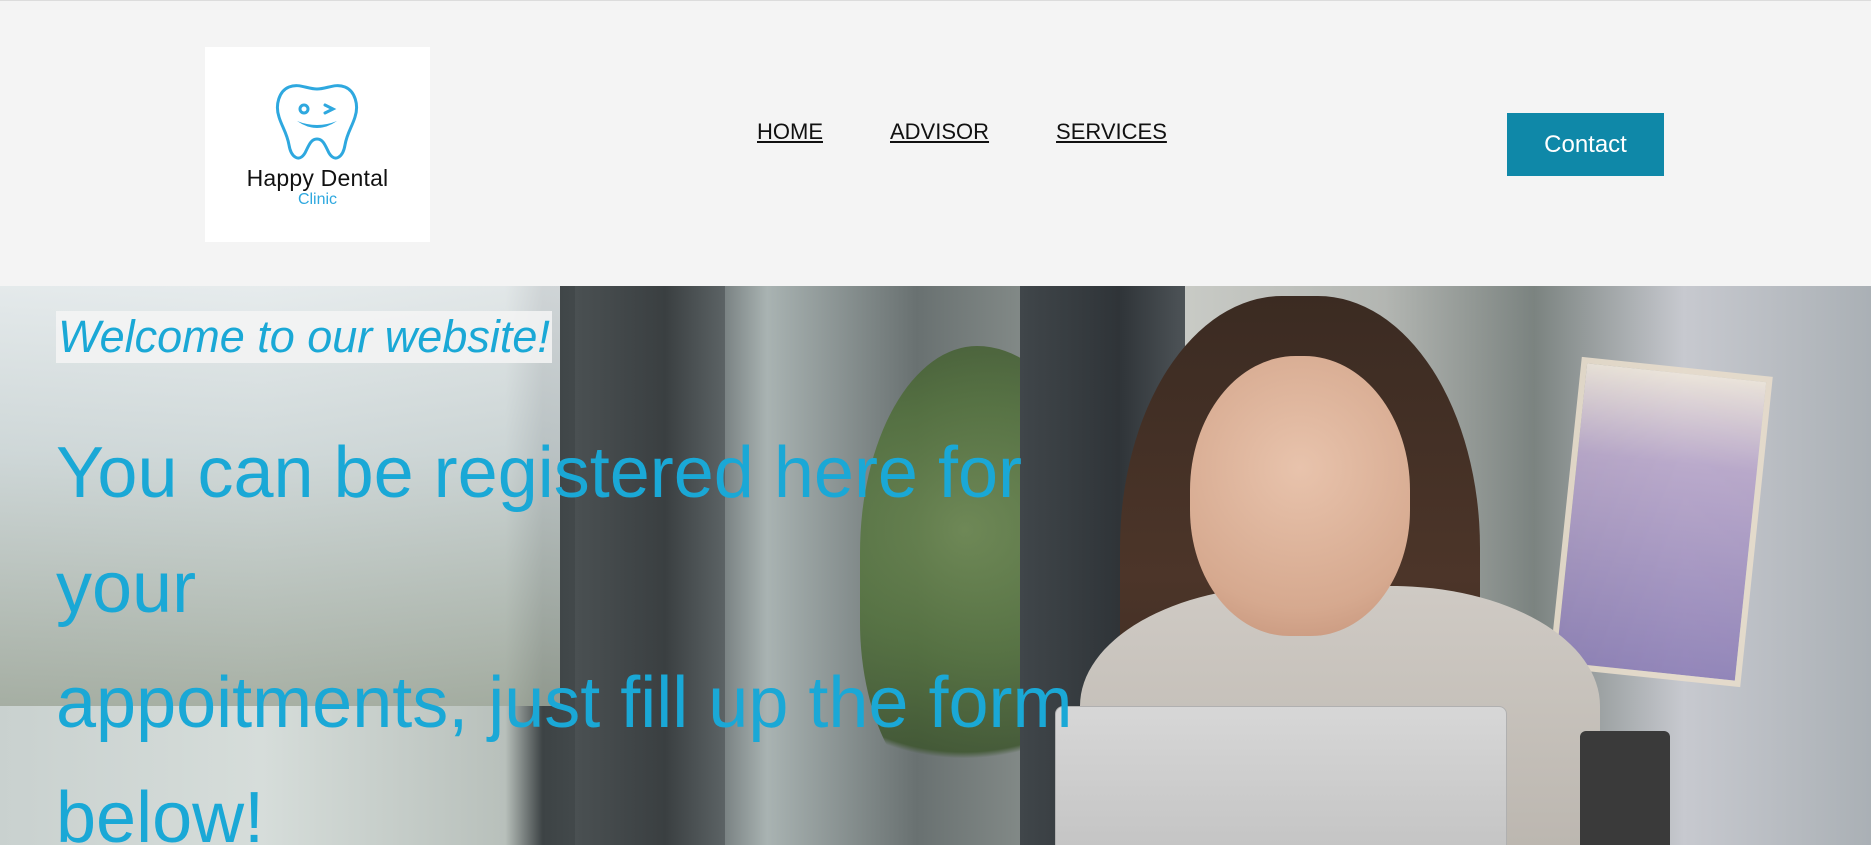 The width and height of the screenshot is (1871, 845). What do you see at coordinates (317, 122) in the screenshot?
I see `smiling-tooth-icon` at bounding box center [317, 122].